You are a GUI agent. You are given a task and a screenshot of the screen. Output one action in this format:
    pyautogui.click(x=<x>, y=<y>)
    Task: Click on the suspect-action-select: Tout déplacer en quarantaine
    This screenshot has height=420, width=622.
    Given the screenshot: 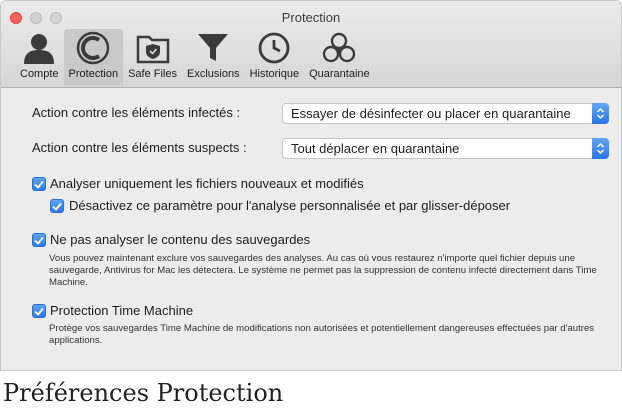 What is the action you would take?
    pyautogui.click(x=445, y=148)
    